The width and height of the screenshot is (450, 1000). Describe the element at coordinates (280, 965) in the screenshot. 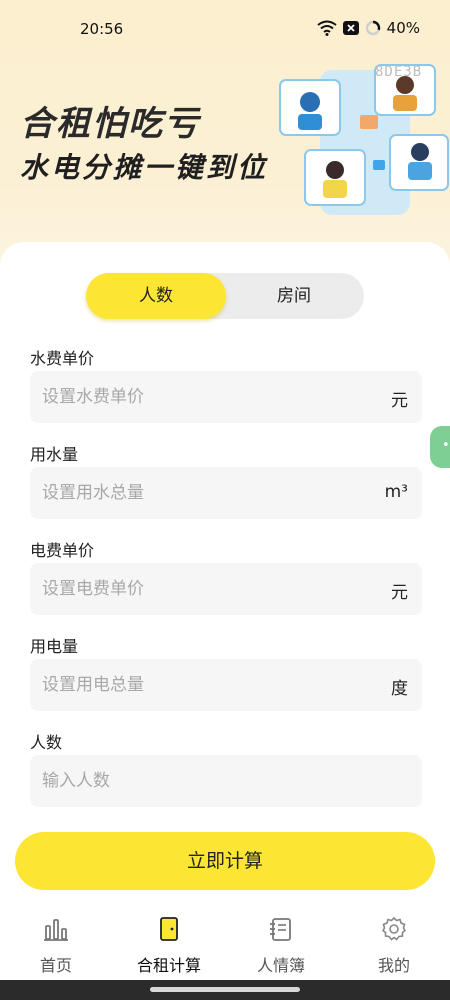

I see `tab-label-gift-book: 人情簿` at that location.